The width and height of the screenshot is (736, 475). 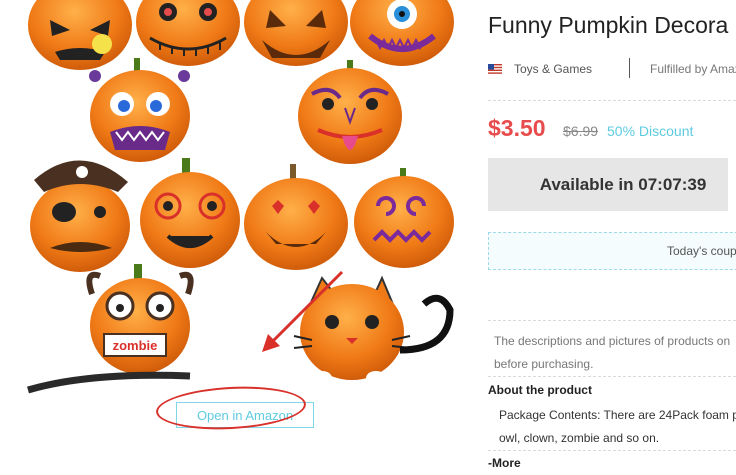 I want to click on category-label: Toys & Games, so click(x=553, y=69).